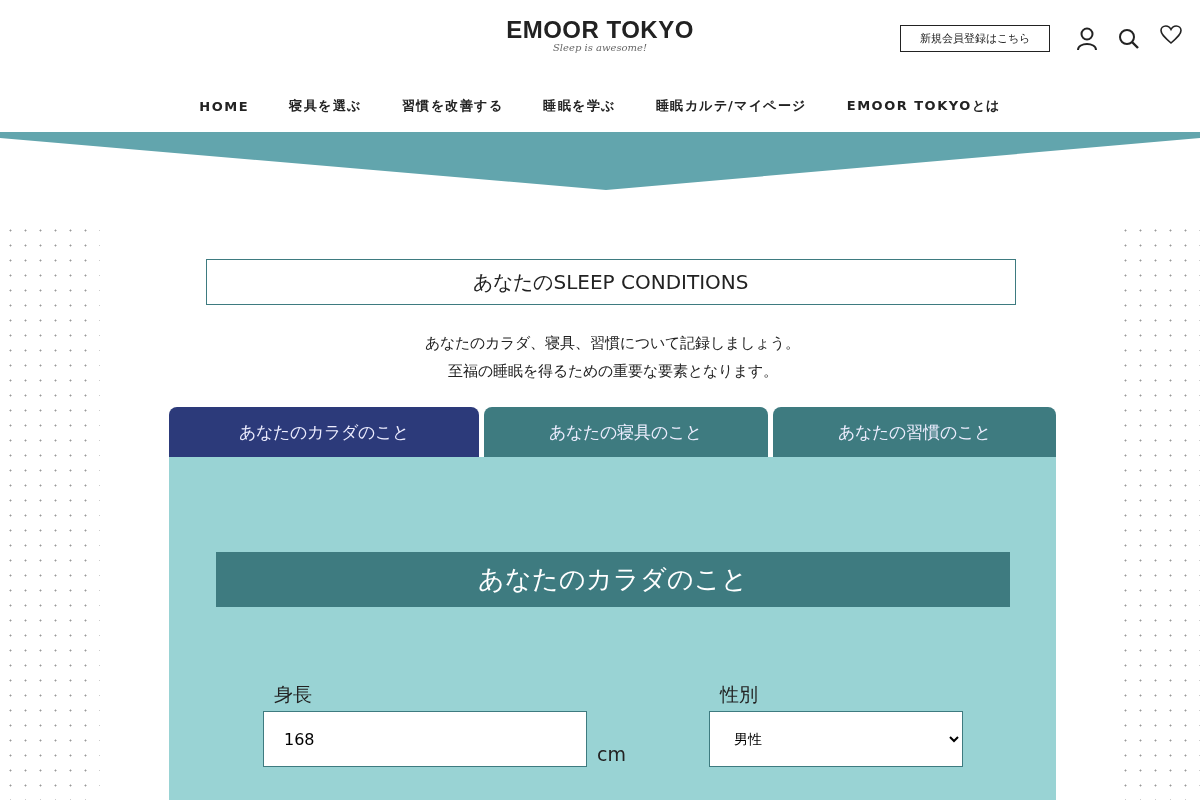 The width and height of the screenshot is (1200, 800). Describe the element at coordinates (612, 343) in the screenshot. I see `intro-text: あなたのカラダ、寝具、習慣について記録しましょう。` at that location.